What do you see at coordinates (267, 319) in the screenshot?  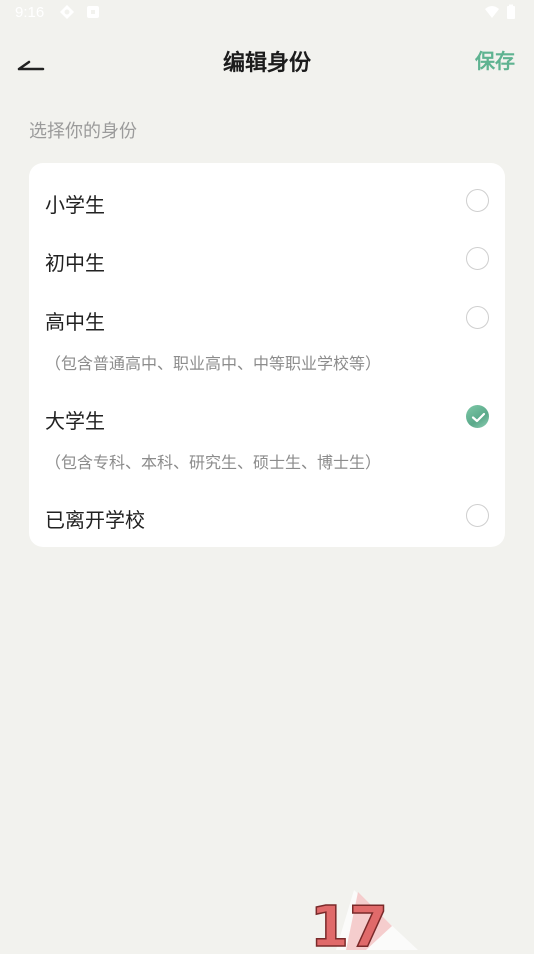 I see `option-senior-high: 高中生` at bounding box center [267, 319].